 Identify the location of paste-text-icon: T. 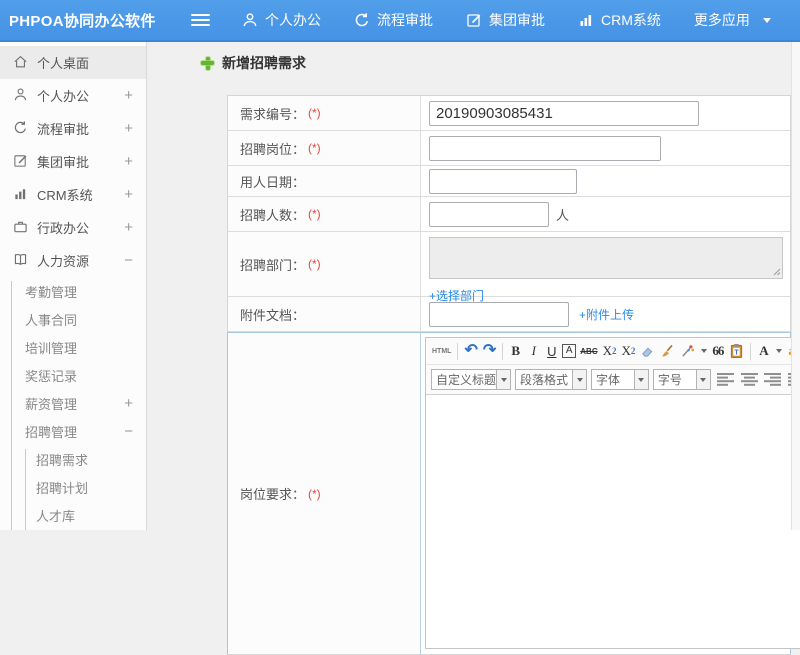
(736, 351).